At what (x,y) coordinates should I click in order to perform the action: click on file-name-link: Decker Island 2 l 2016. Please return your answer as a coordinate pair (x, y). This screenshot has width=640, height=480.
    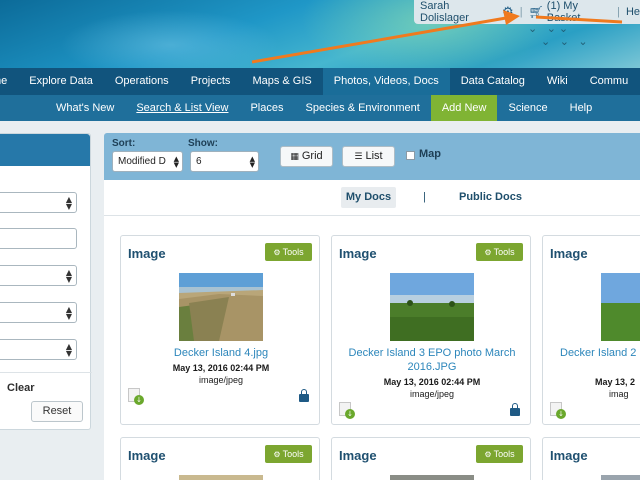
    Looking at the image, I should click on (591, 353).